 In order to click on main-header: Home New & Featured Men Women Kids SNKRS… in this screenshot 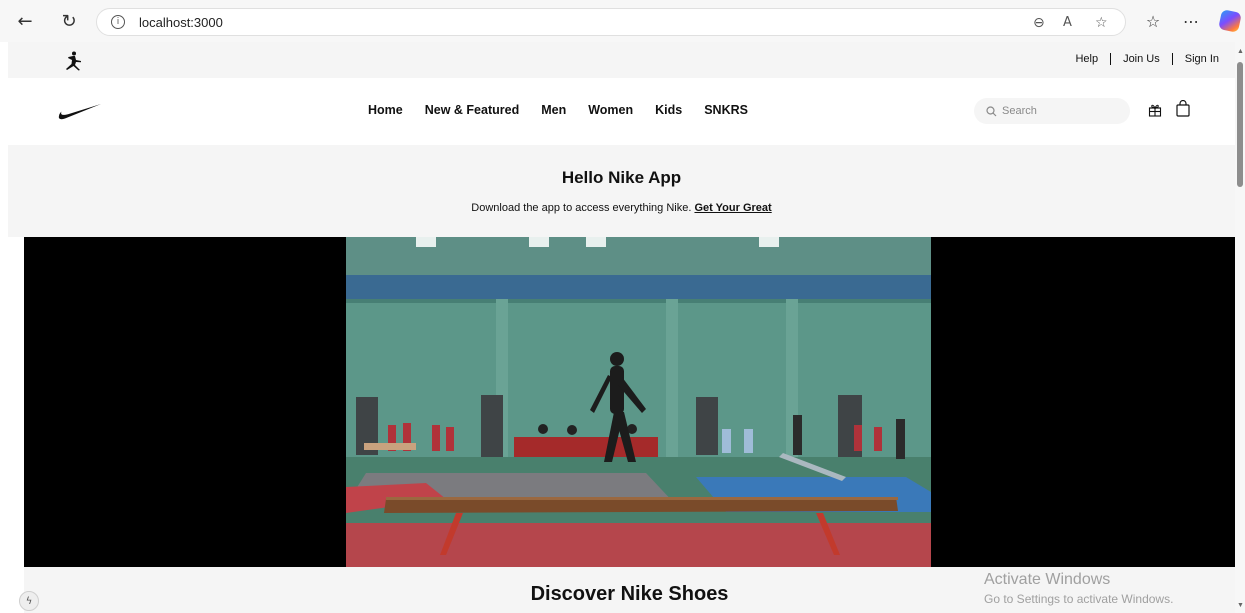, I will do `click(621, 111)`.